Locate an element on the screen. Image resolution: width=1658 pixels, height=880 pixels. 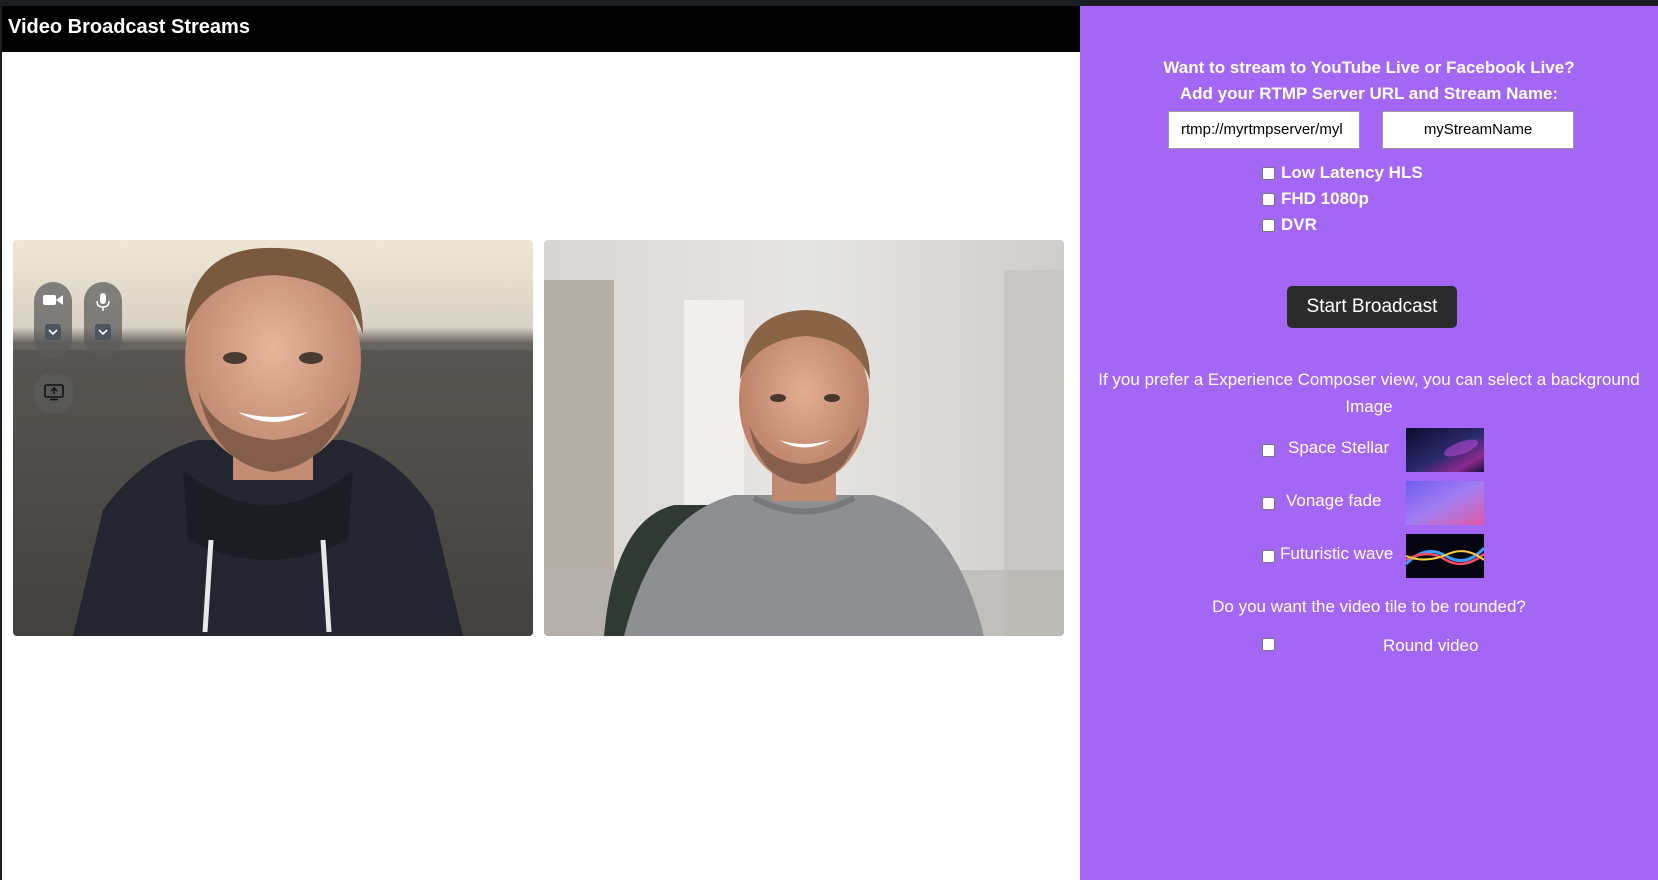
option-fhd-1080p: FHD 1080p is located at coordinates (1315, 199).